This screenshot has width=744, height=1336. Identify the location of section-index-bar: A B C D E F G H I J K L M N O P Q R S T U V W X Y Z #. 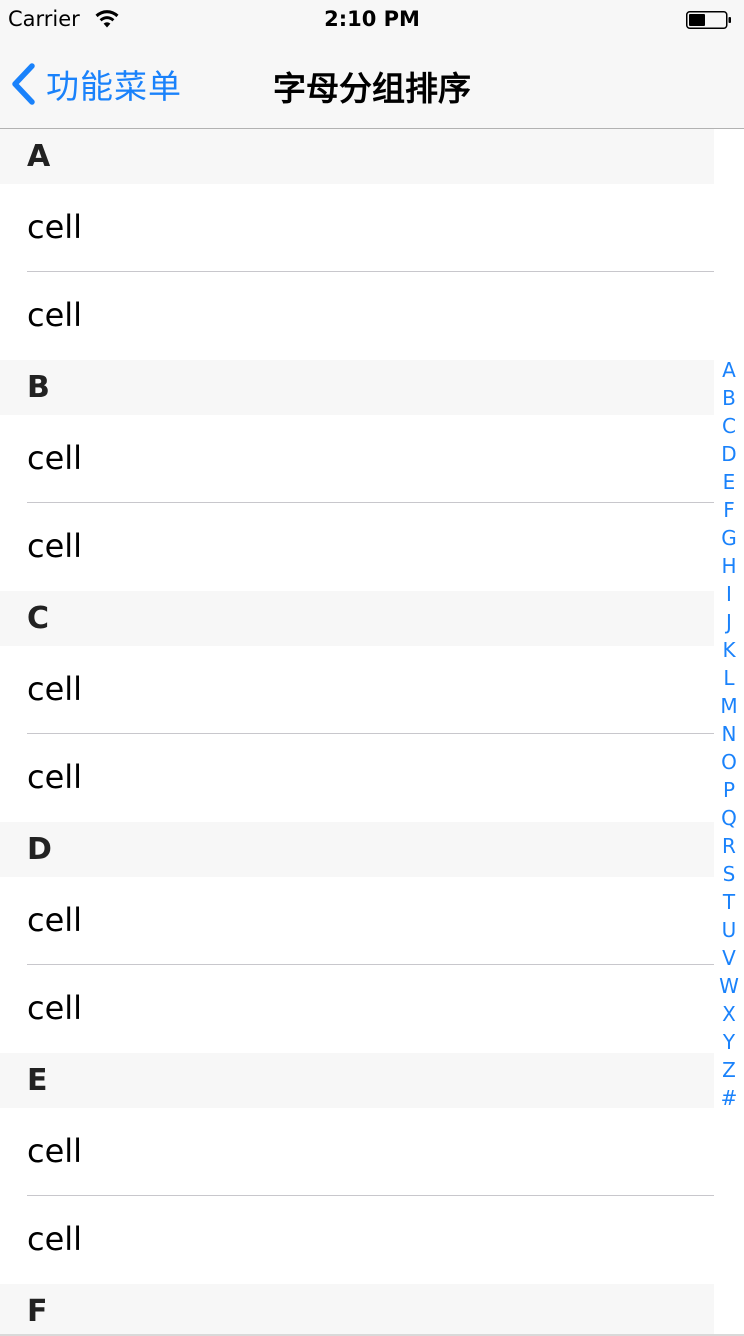
(729, 734).